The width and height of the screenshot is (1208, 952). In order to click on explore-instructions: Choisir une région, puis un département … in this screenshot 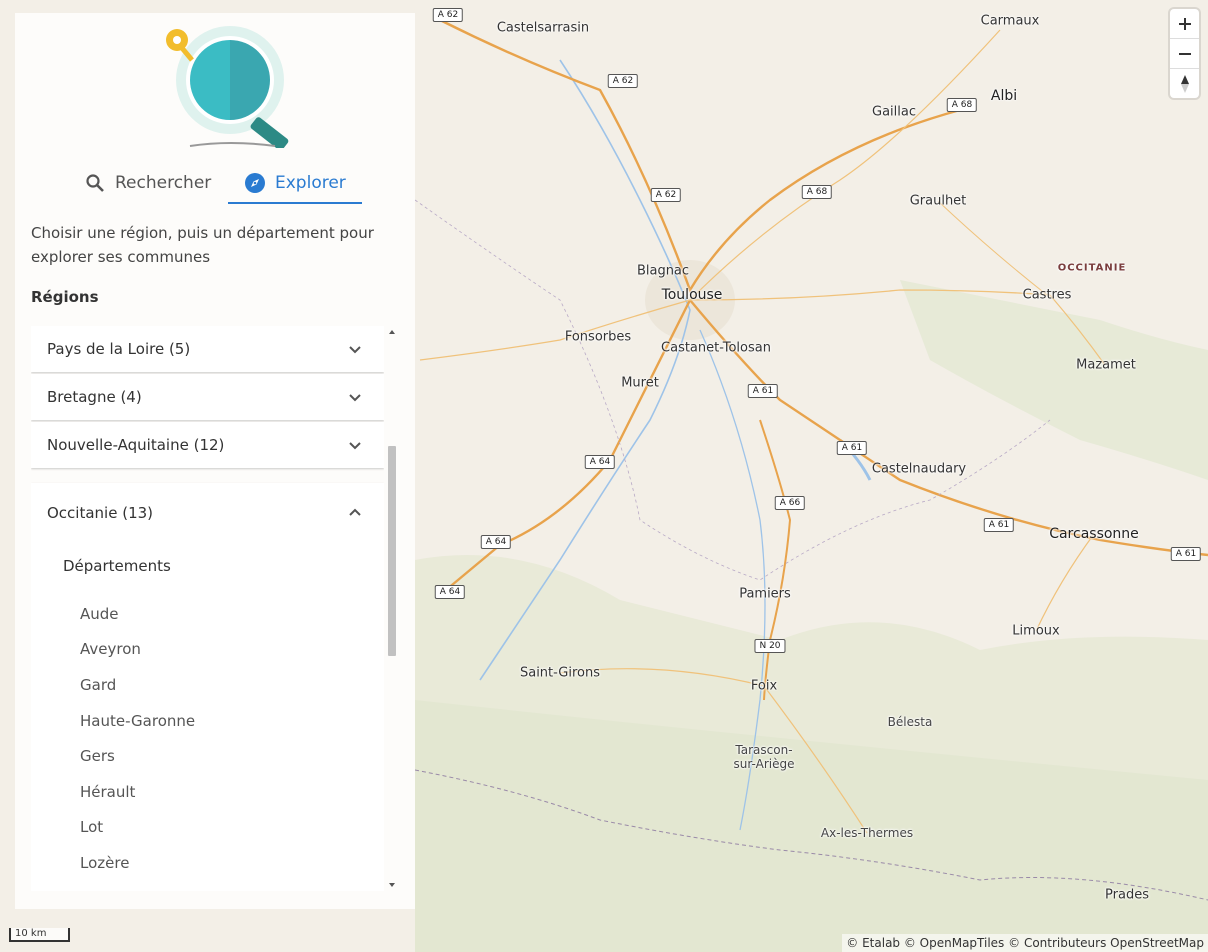, I will do `click(202, 245)`.